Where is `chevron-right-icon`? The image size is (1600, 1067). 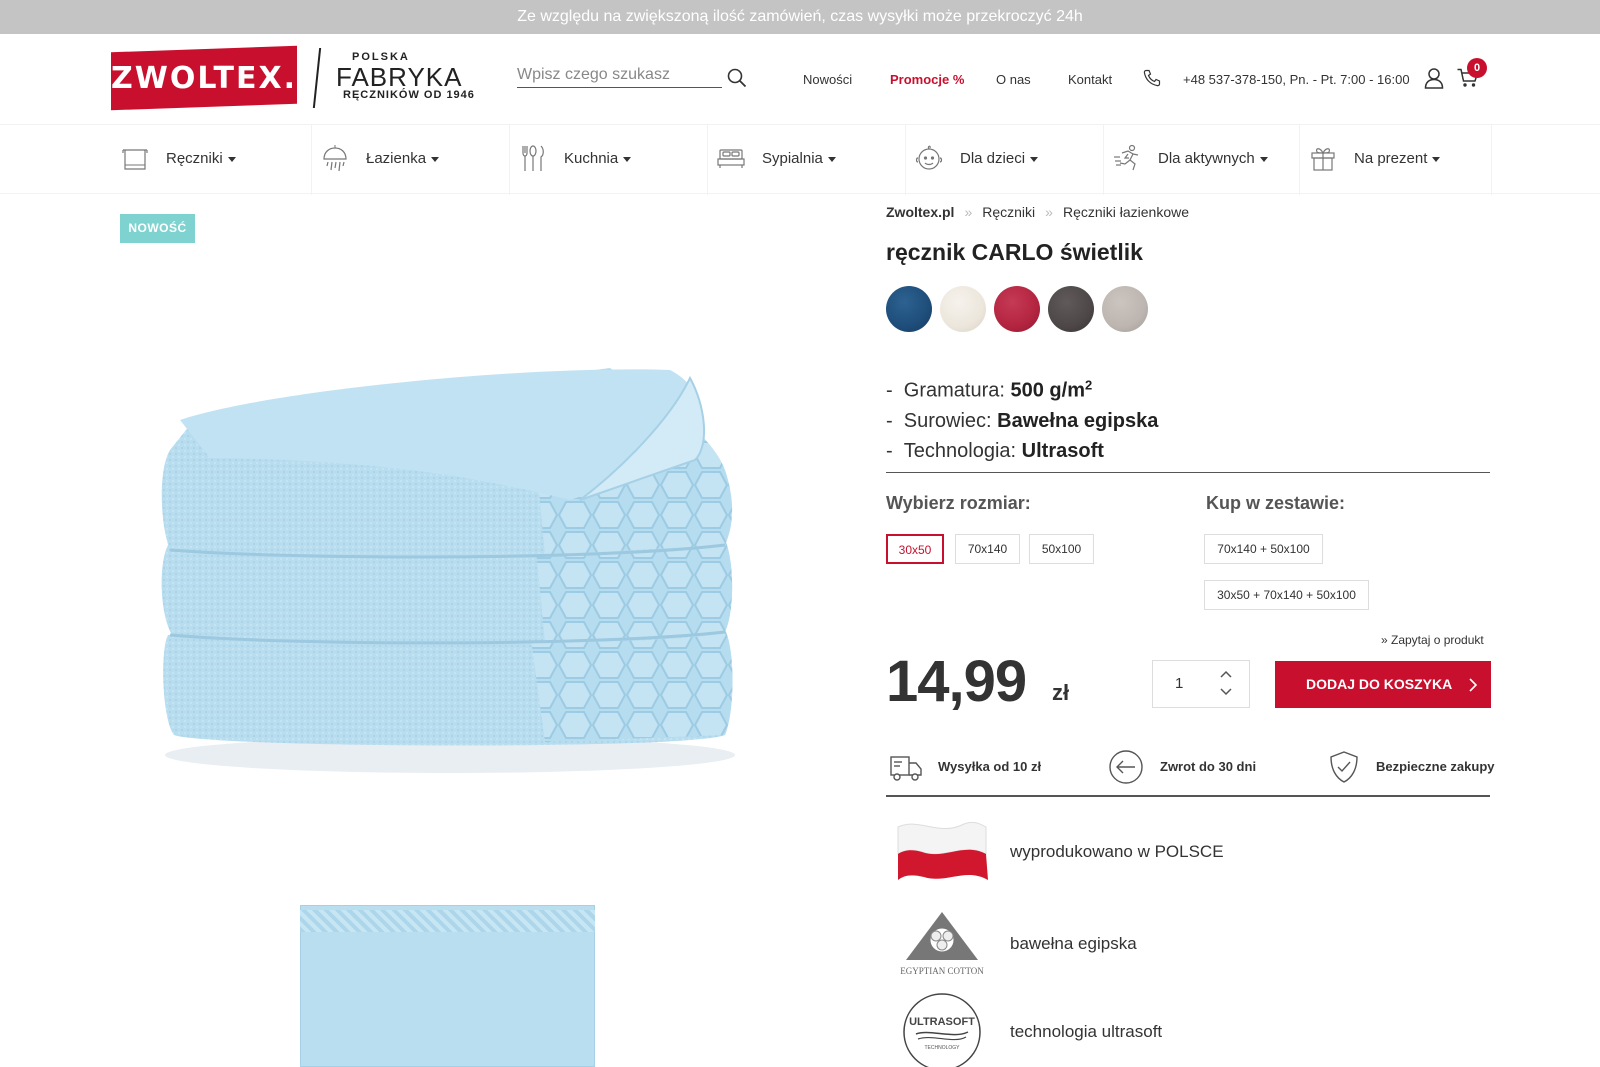 chevron-right-icon is located at coordinates (1473, 685).